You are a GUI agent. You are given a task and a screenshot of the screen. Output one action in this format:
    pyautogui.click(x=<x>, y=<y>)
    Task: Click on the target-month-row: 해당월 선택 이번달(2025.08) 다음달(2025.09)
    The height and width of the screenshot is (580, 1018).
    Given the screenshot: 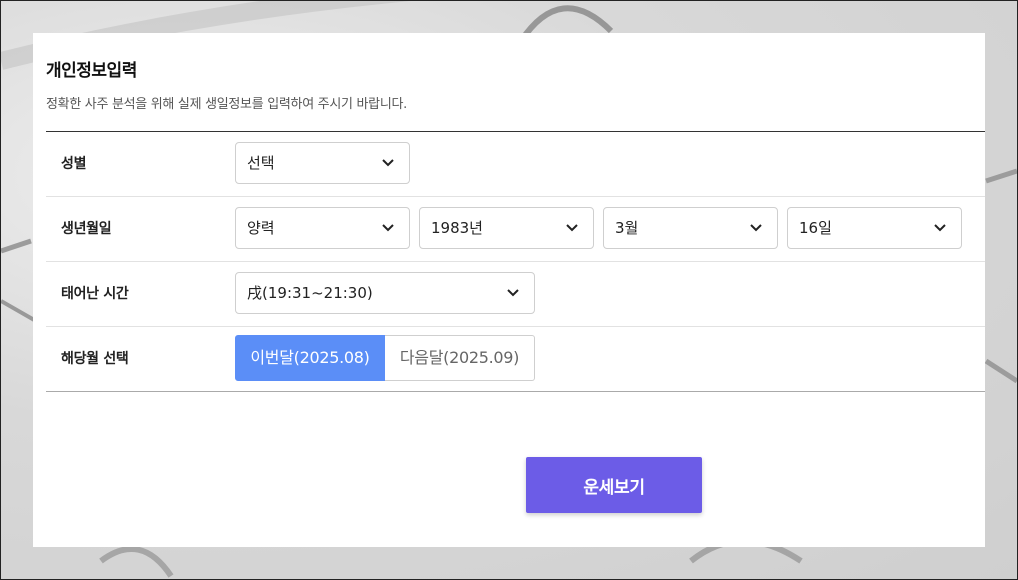 What is the action you would take?
    pyautogui.click(x=515, y=359)
    